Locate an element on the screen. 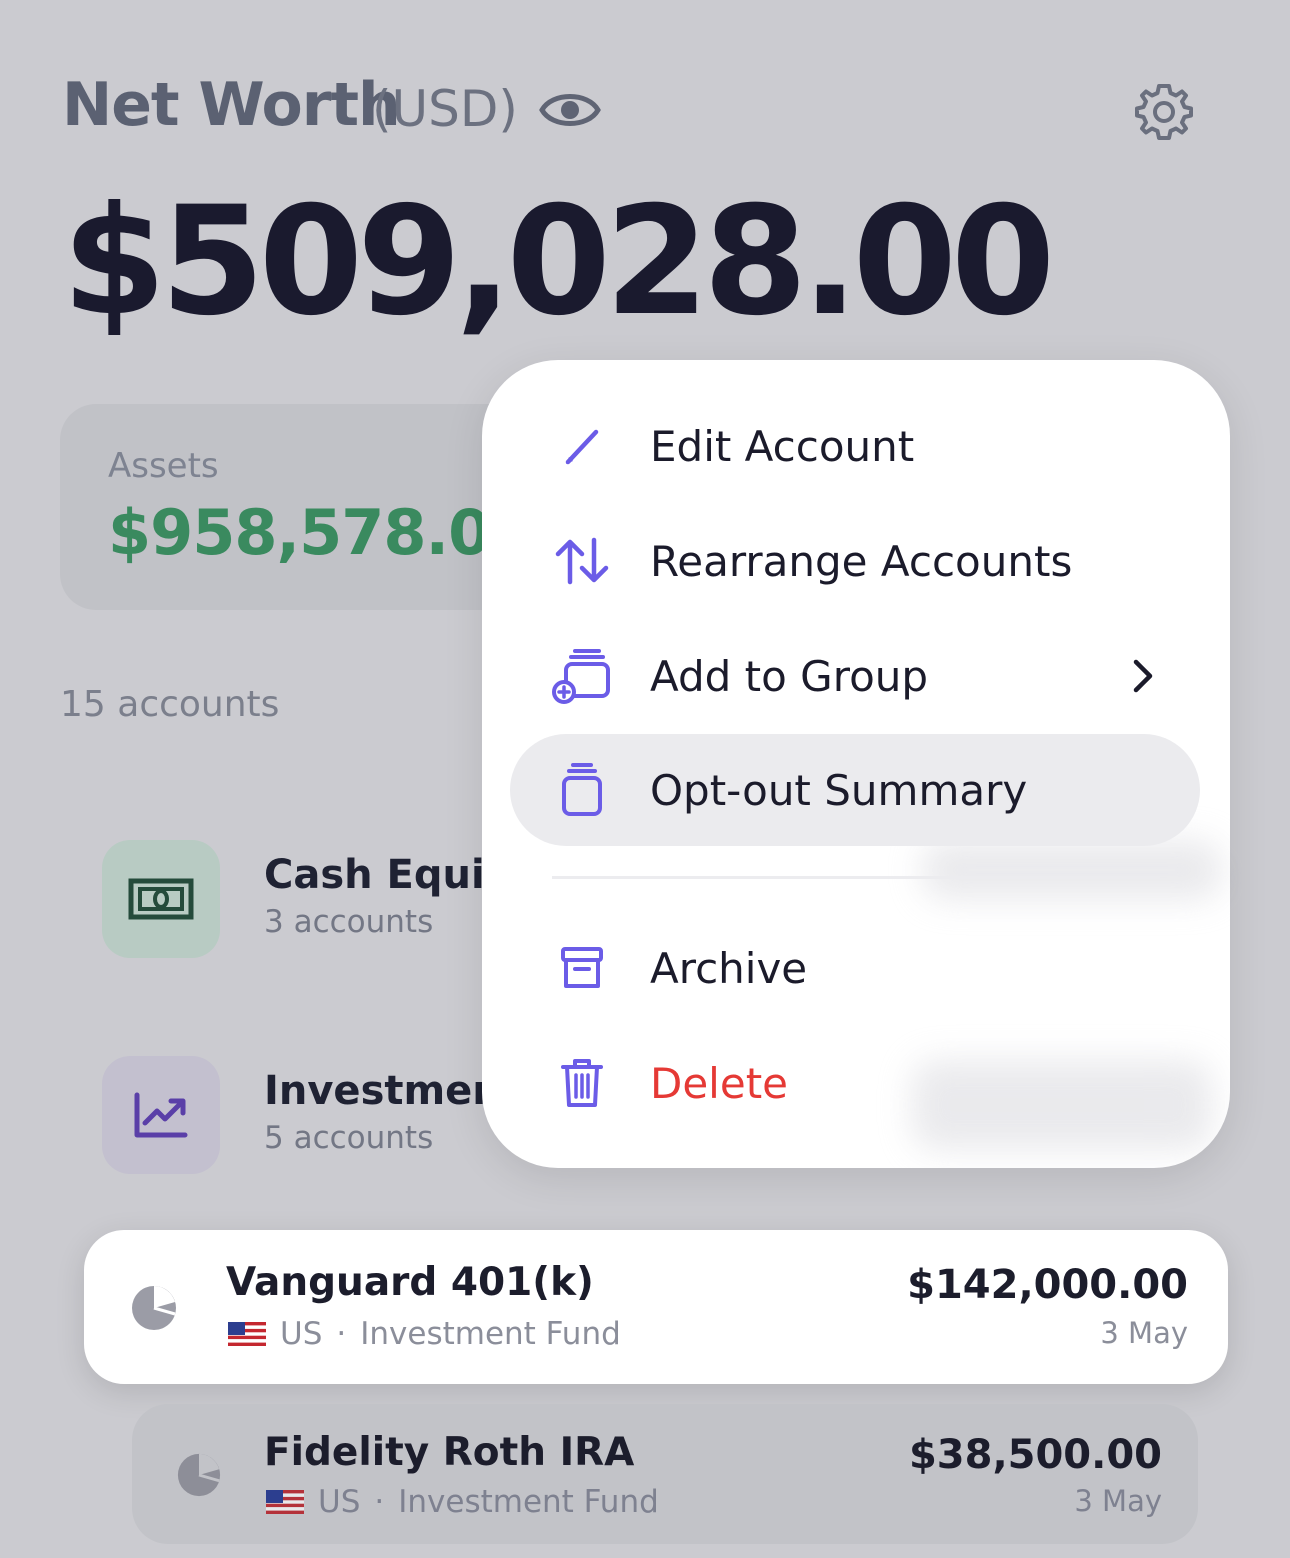 The height and width of the screenshot is (1558, 1290). add-to-group-icon is located at coordinates (582, 676).